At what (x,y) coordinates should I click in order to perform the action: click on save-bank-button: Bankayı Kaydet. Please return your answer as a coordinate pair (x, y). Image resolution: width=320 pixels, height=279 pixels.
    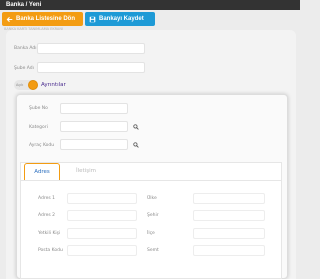
    Looking at the image, I should click on (120, 19).